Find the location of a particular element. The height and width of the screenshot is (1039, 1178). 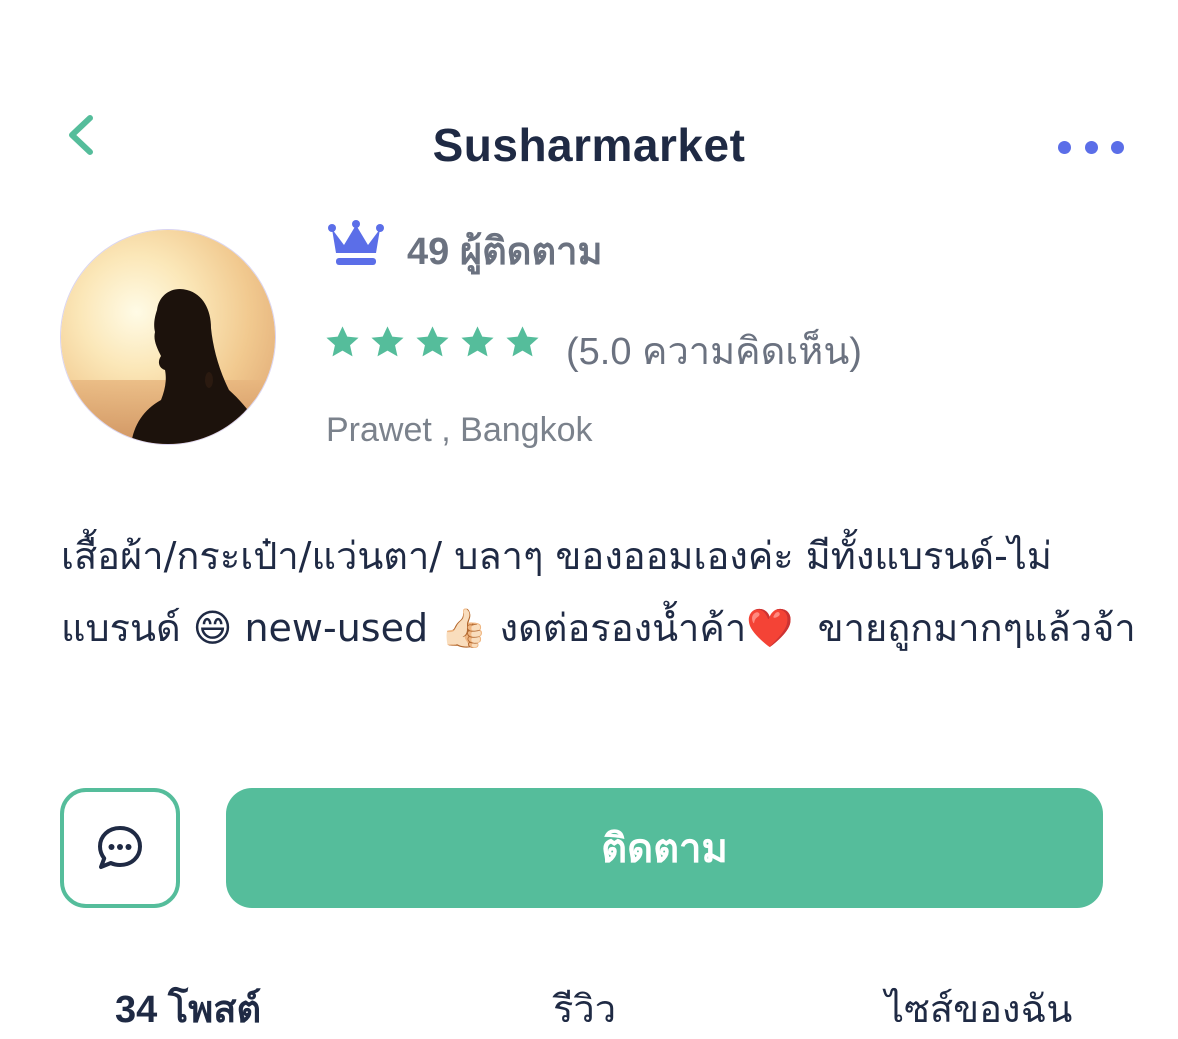

tab-posts: 34 โพสต์ is located at coordinates (188, 1008).